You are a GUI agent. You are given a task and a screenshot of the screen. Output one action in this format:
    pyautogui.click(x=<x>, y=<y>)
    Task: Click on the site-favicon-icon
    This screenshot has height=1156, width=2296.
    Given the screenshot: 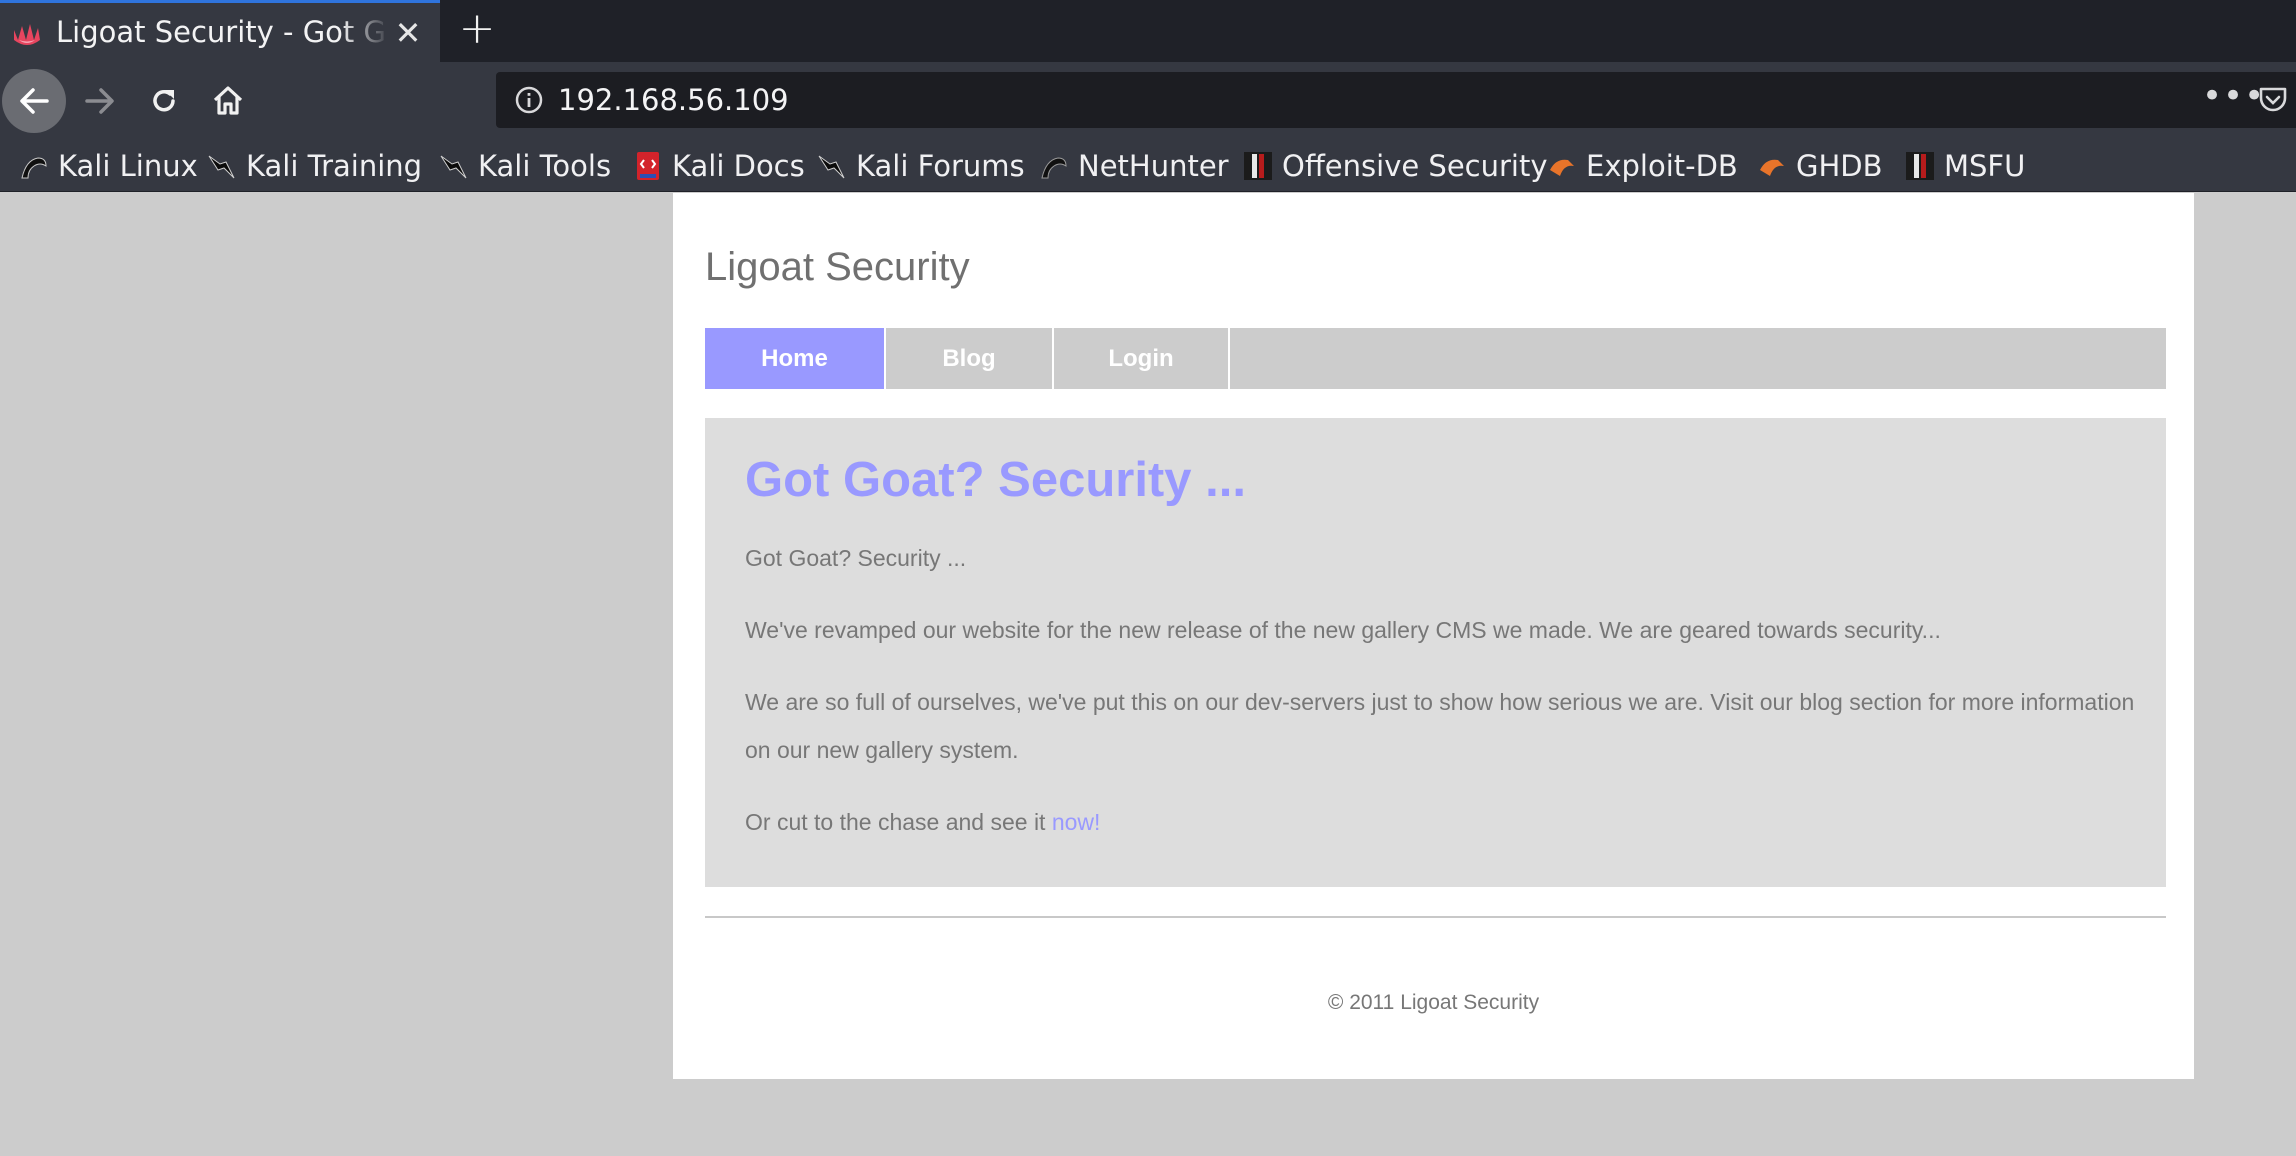 What is the action you would take?
    pyautogui.click(x=27, y=34)
    